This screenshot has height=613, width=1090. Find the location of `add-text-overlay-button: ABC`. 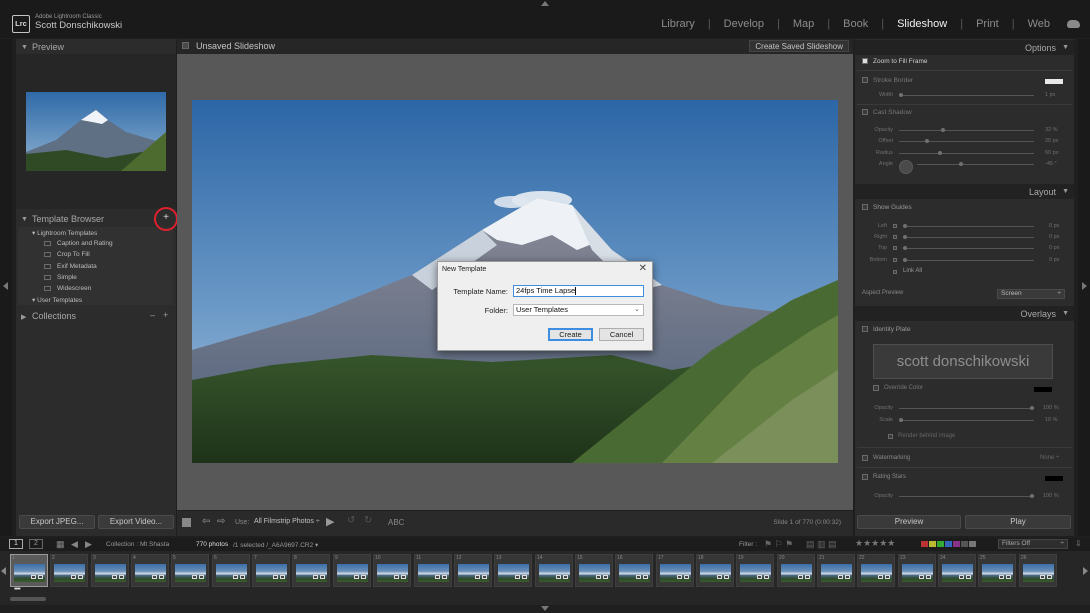

add-text-overlay-button: ABC is located at coordinates (396, 522).